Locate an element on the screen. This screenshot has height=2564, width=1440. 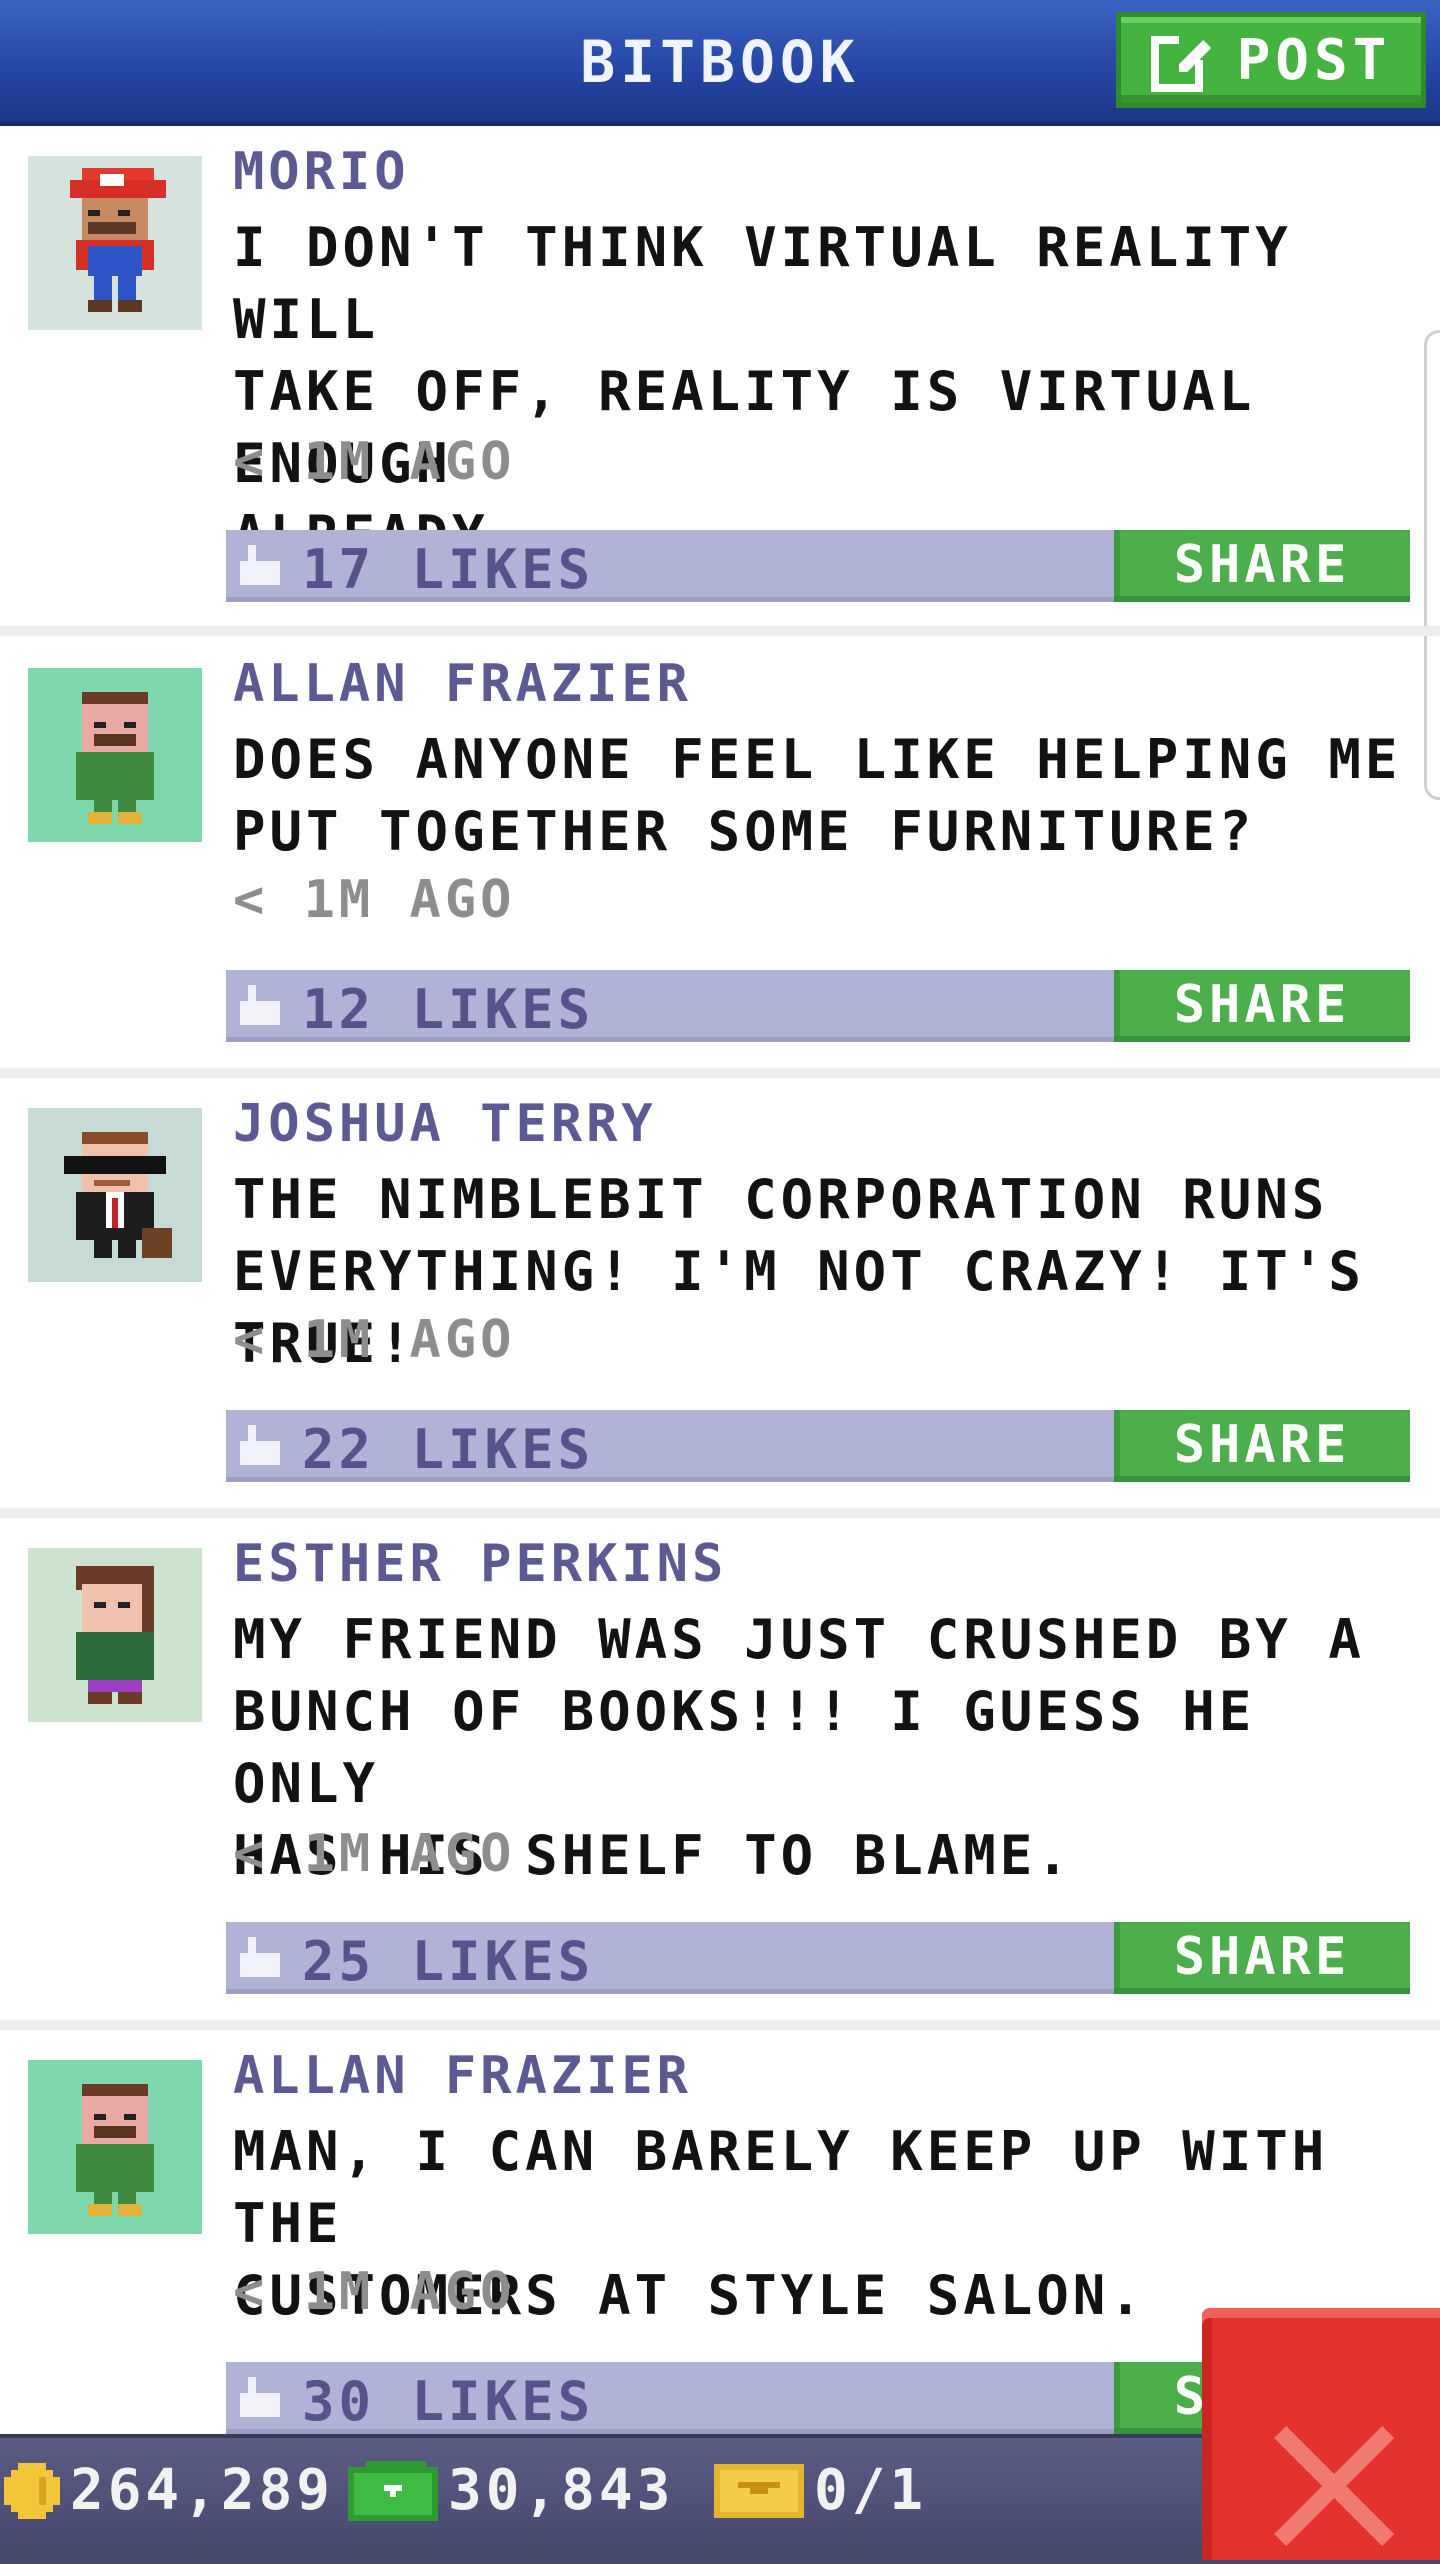
likes-bar: 12 LIKES SHARE is located at coordinates (818, 1006).